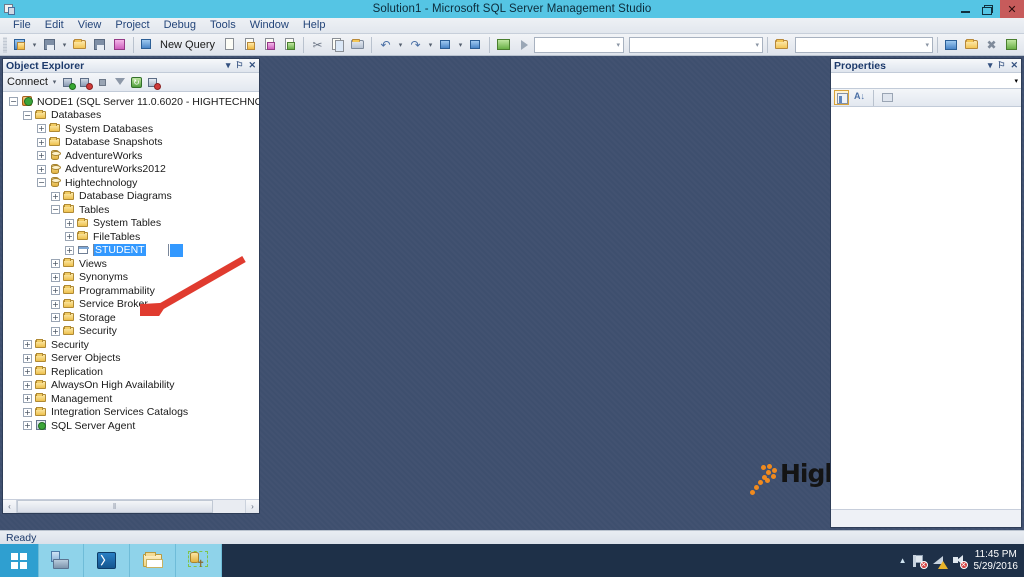 This screenshot has height=577, width=1024. Describe the element at coordinates (131, 359) in the screenshot. I see `tree-node: + Server Objects` at that location.